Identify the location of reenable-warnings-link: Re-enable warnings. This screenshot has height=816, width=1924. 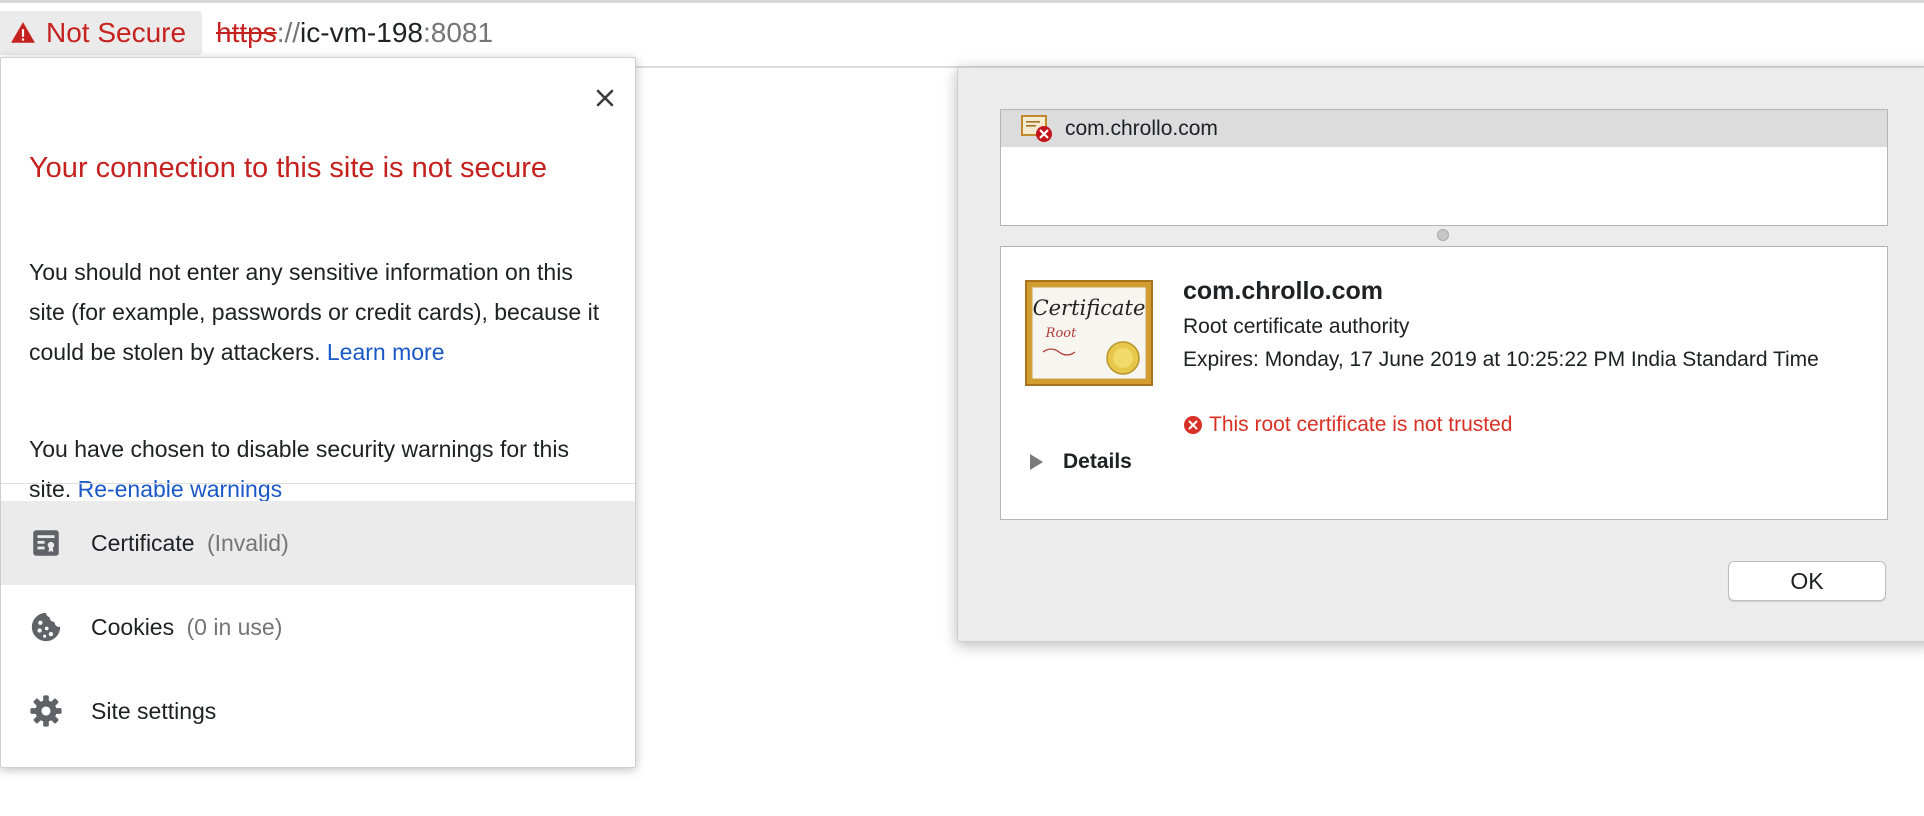
(180, 489).